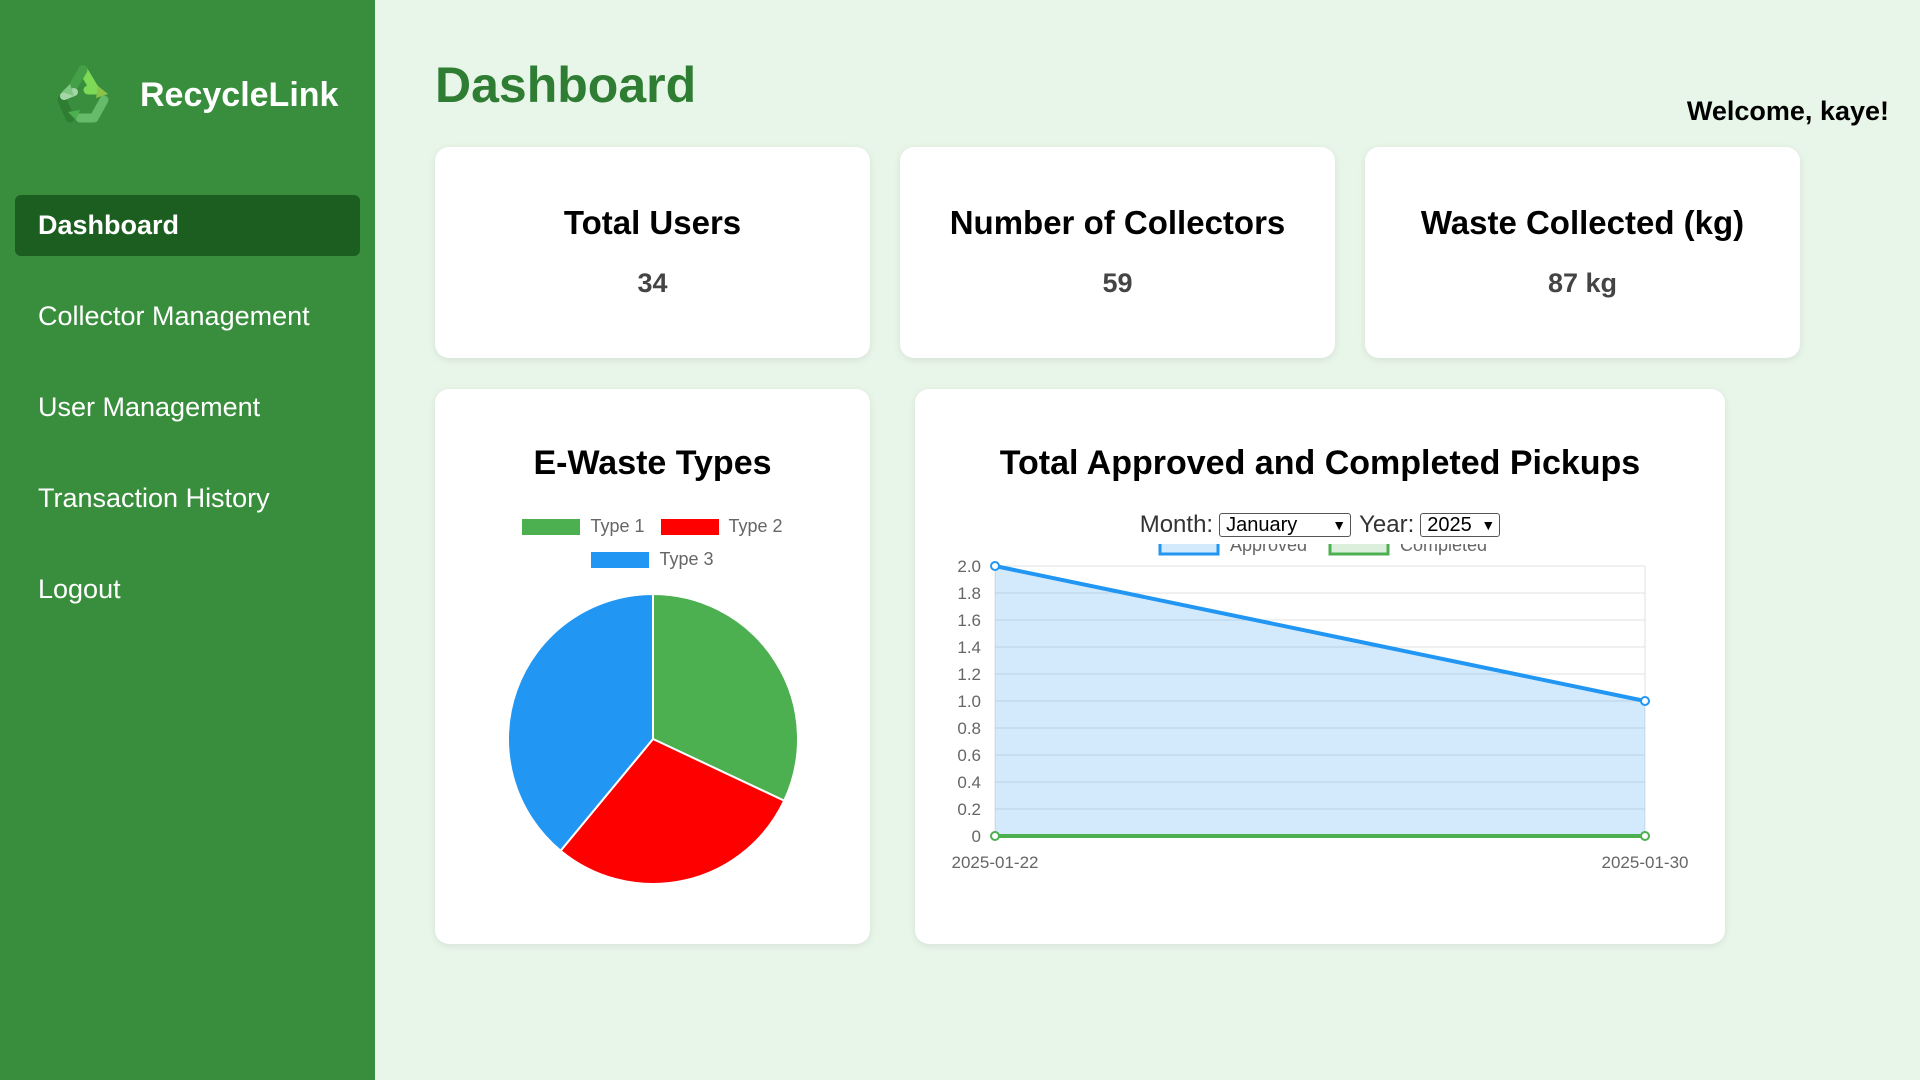 The image size is (1920, 1080). Describe the element at coordinates (566, 85) in the screenshot. I see `page-title: Dashboard` at that location.